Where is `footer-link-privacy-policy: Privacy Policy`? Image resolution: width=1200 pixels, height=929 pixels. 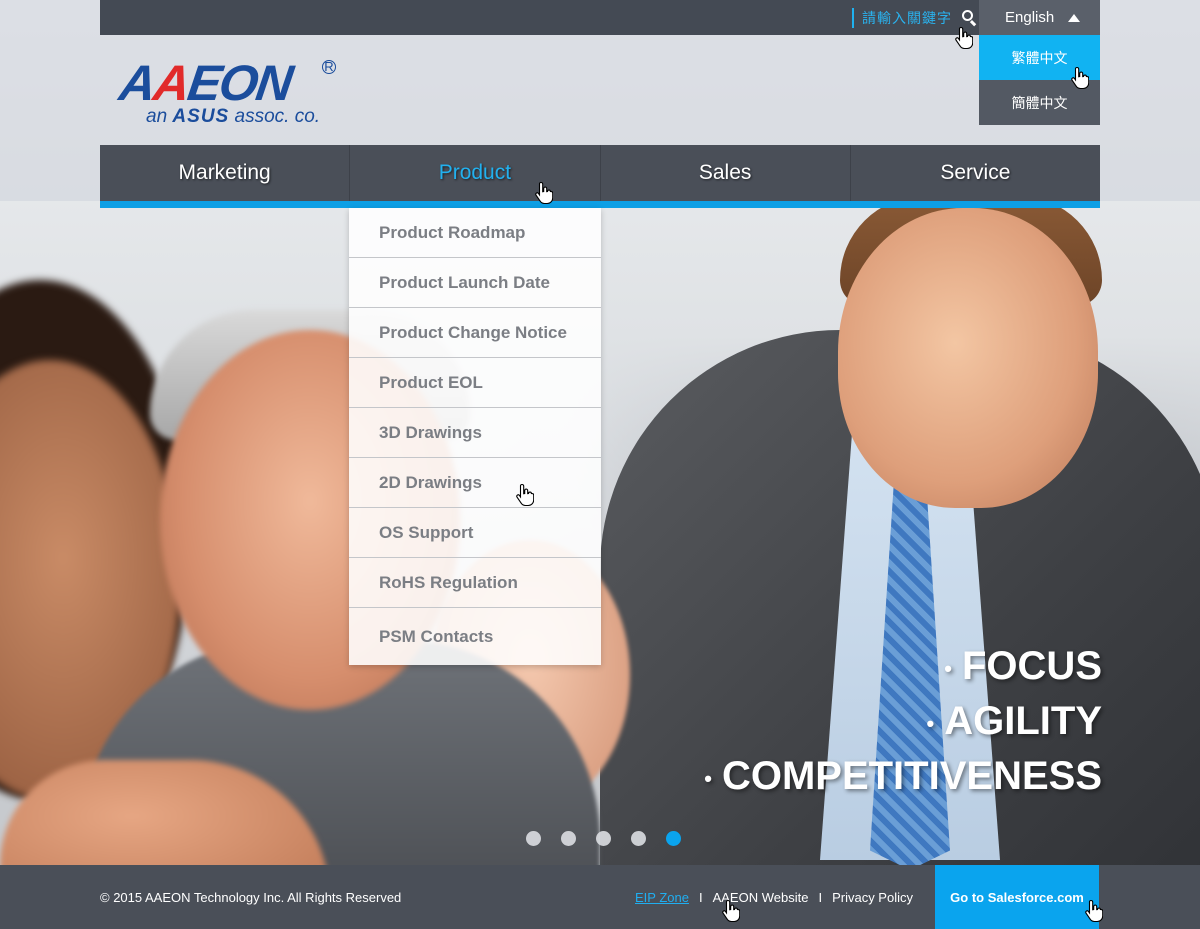 footer-link-privacy-policy: Privacy Policy is located at coordinates (872, 897).